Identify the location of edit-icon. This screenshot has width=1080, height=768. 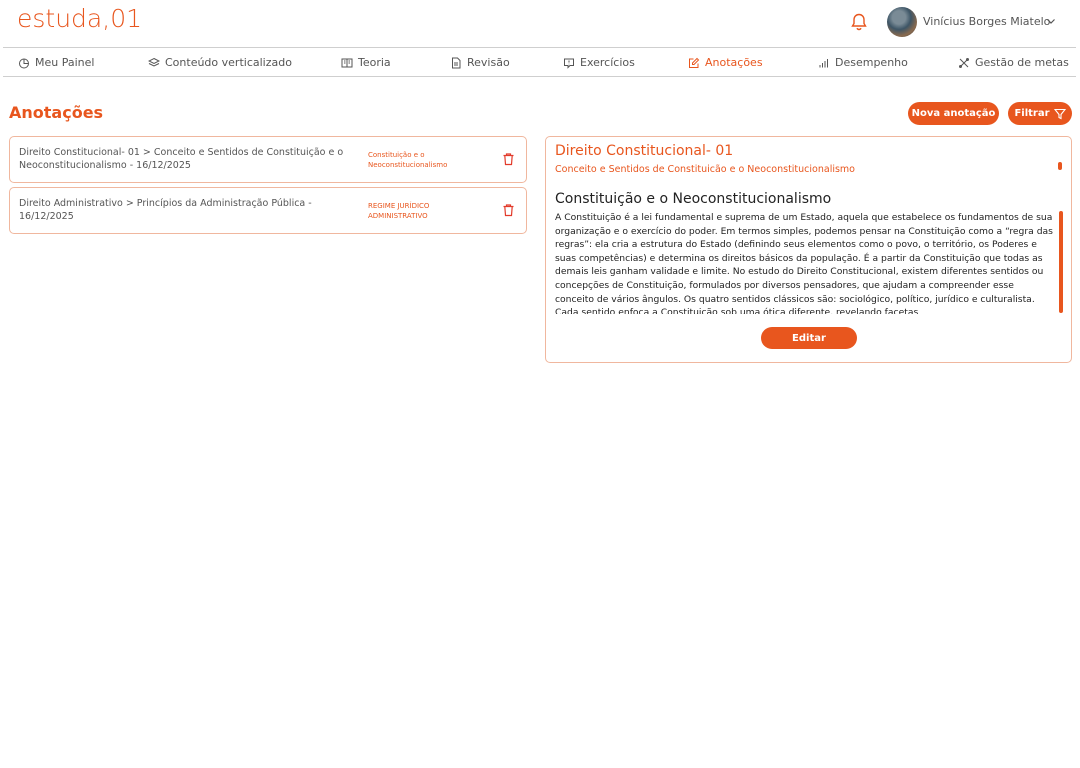
(694, 62).